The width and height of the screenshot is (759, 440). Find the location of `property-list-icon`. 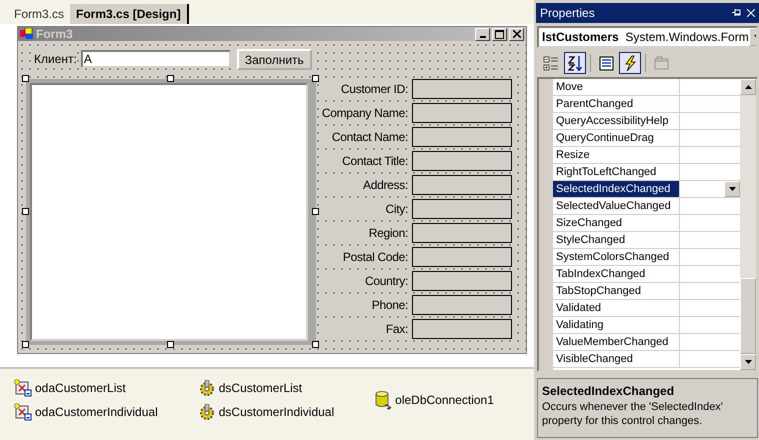

property-list-icon is located at coordinates (606, 62).